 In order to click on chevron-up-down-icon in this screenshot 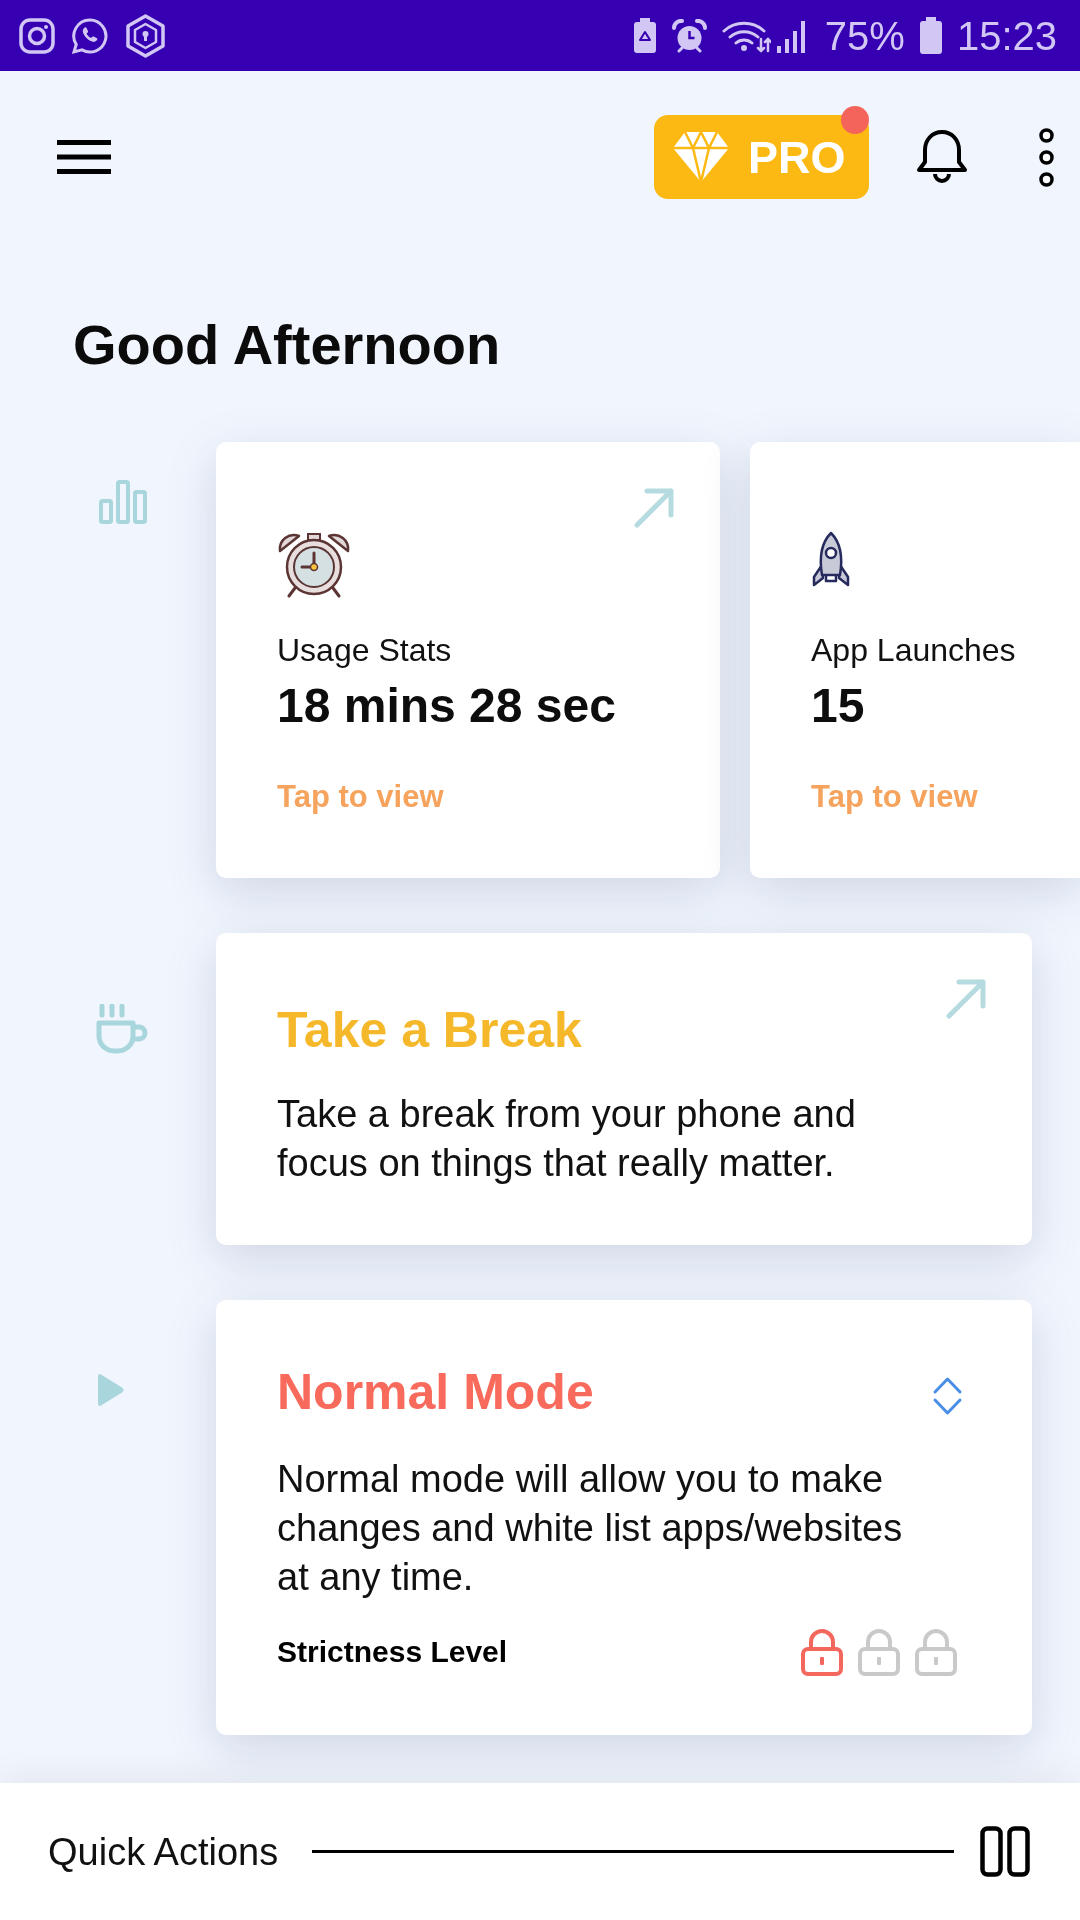, I will do `click(947, 1396)`.